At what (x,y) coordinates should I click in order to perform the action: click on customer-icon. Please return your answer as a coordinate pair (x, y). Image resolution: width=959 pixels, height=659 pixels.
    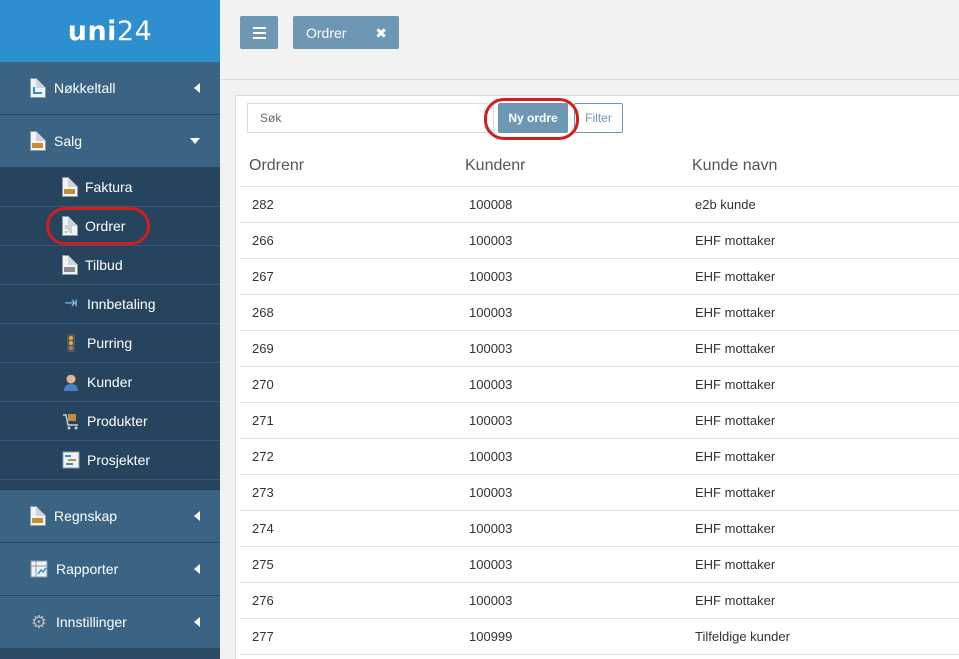
    Looking at the image, I should click on (71, 382).